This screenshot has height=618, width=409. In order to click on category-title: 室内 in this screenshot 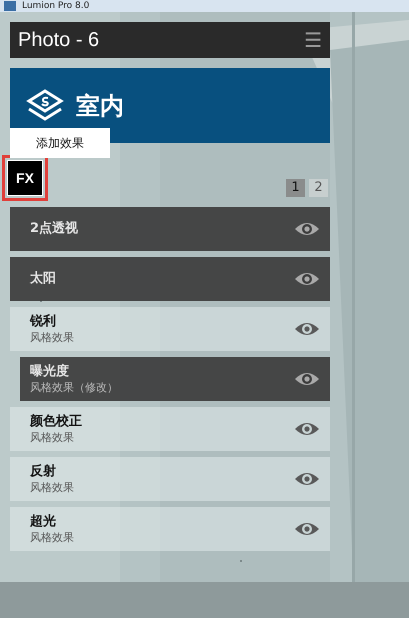, I will do `click(100, 106)`.